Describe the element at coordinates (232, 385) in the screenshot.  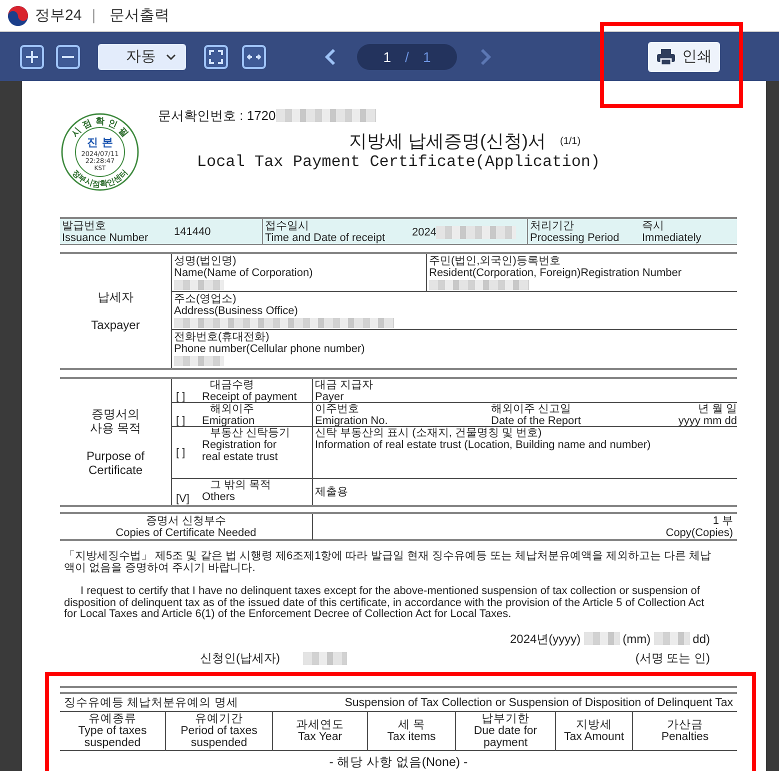
I see `option-label: 대금수령` at that location.